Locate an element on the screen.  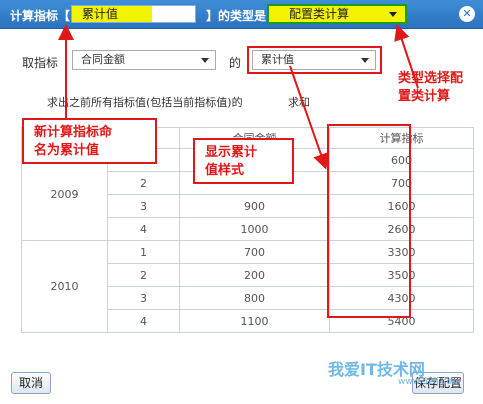
name-note-line2: 名为累计值 is located at coordinates (67, 150).